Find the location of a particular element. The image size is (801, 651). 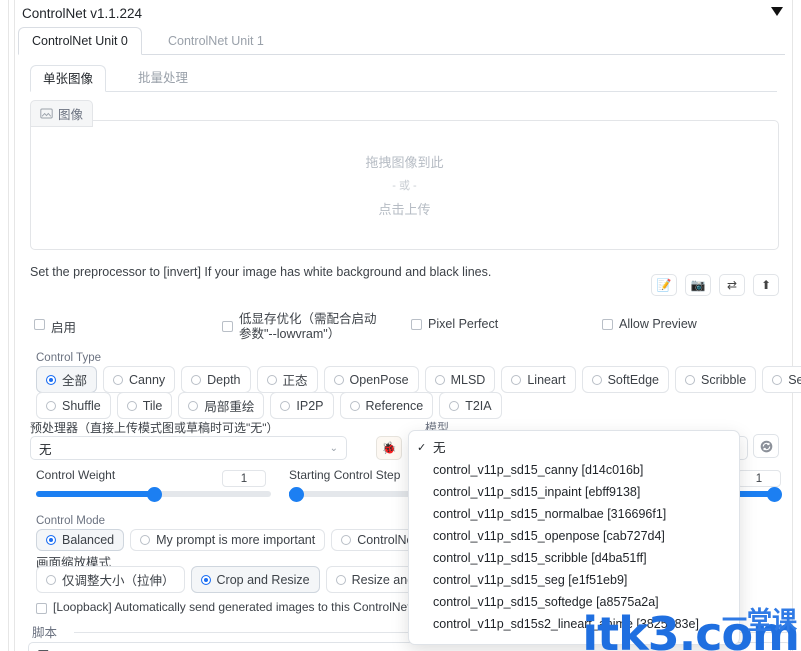

control-type-option-seg: Seg is located at coordinates (781, 379).